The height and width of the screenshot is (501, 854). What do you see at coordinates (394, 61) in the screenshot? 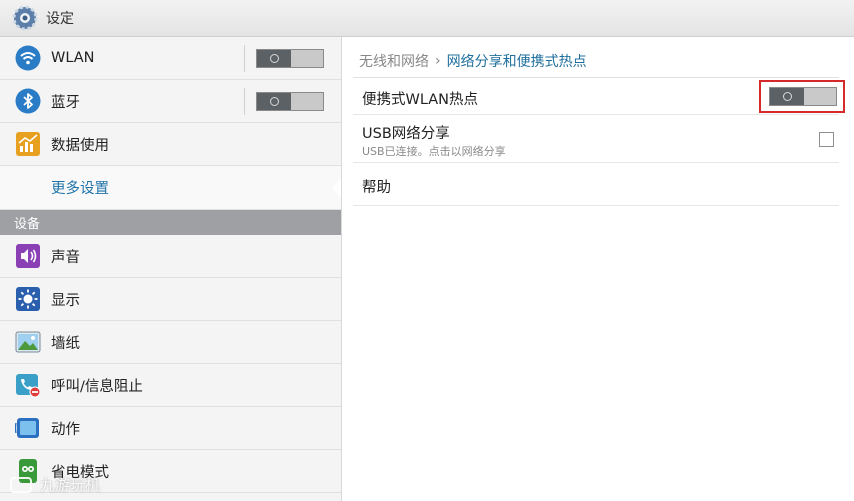
I see `breadcrumb-parent: 无线和网络` at bounding box center [394, 61].